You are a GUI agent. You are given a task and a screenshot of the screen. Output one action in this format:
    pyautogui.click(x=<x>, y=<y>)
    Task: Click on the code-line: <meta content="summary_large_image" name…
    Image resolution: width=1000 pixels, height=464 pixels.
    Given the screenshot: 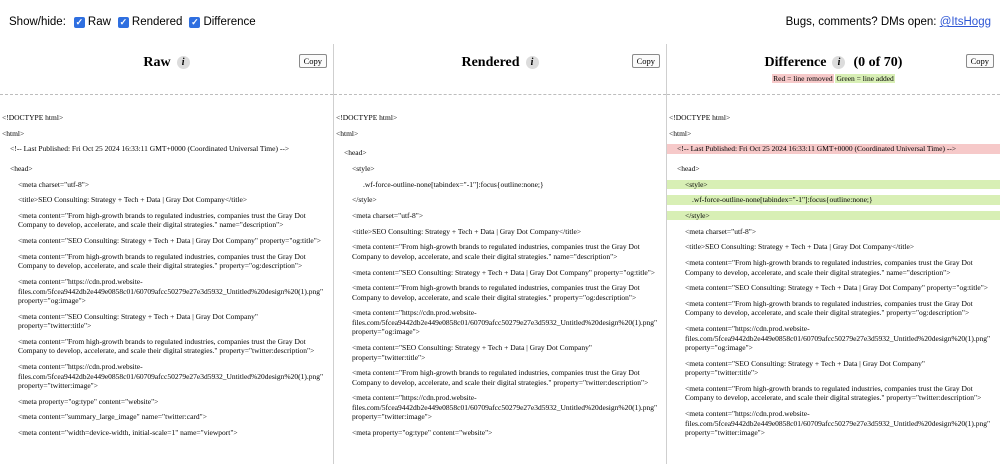 What is the action you would take?
    pyautogui.click(x=112, y=417)
    